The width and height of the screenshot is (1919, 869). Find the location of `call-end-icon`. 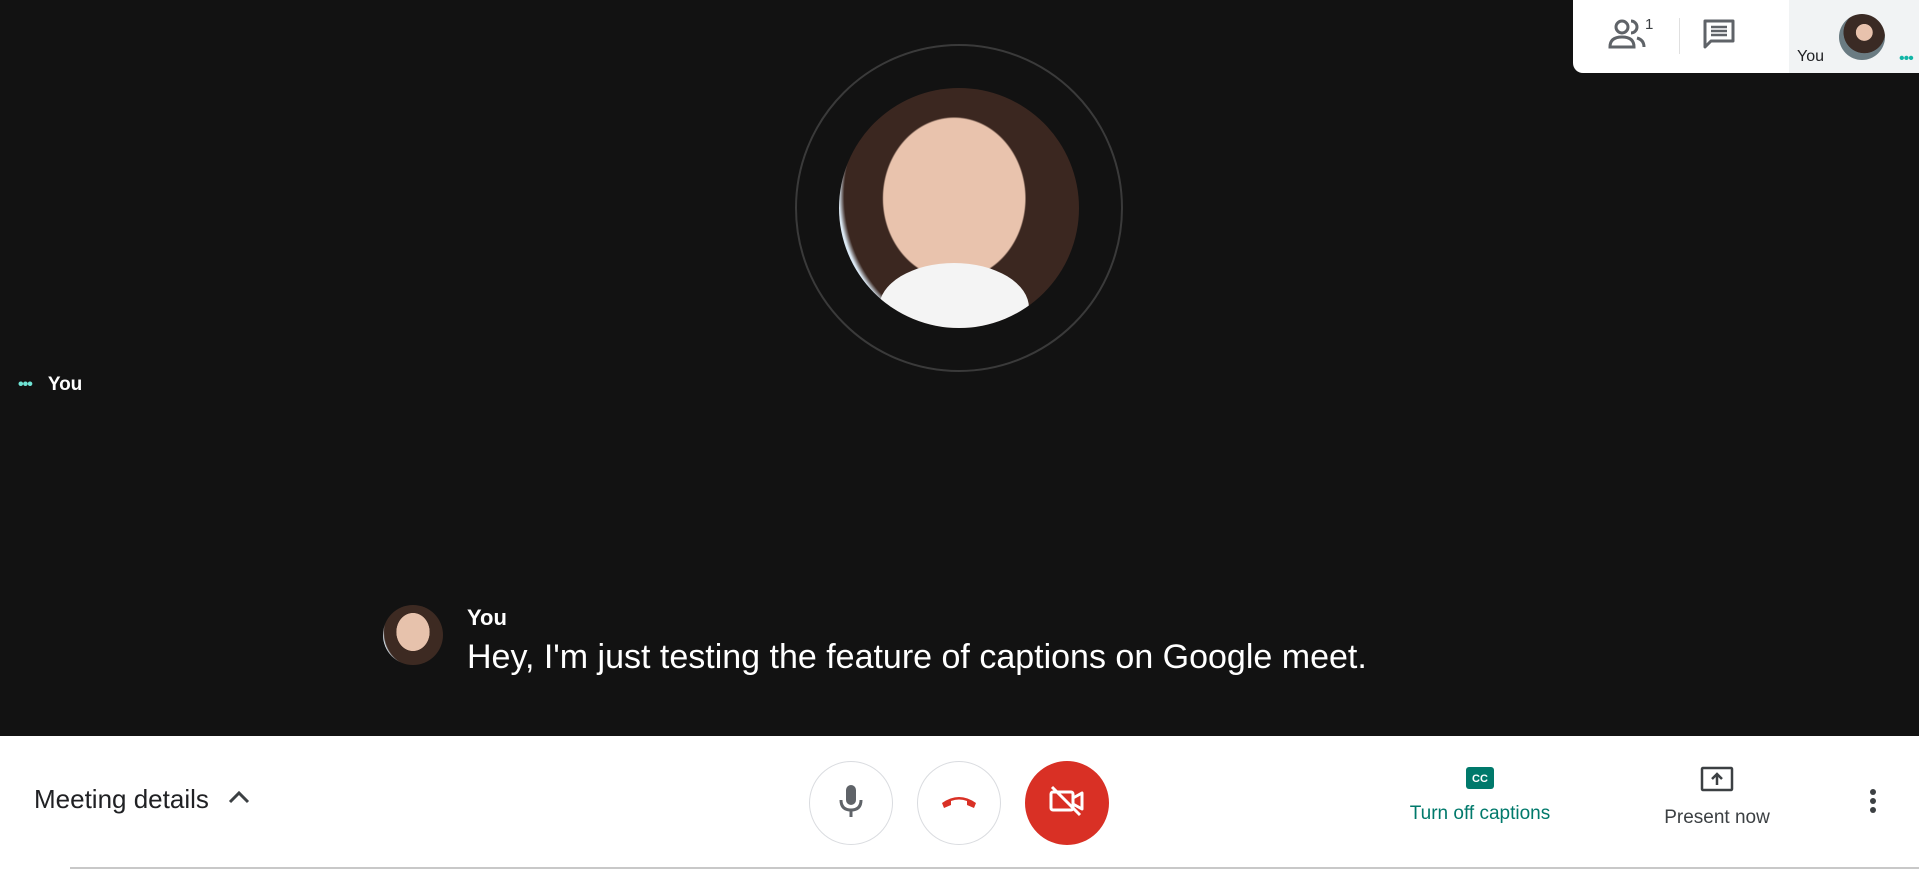

call-end-icon is located at coordinates (959, 803).